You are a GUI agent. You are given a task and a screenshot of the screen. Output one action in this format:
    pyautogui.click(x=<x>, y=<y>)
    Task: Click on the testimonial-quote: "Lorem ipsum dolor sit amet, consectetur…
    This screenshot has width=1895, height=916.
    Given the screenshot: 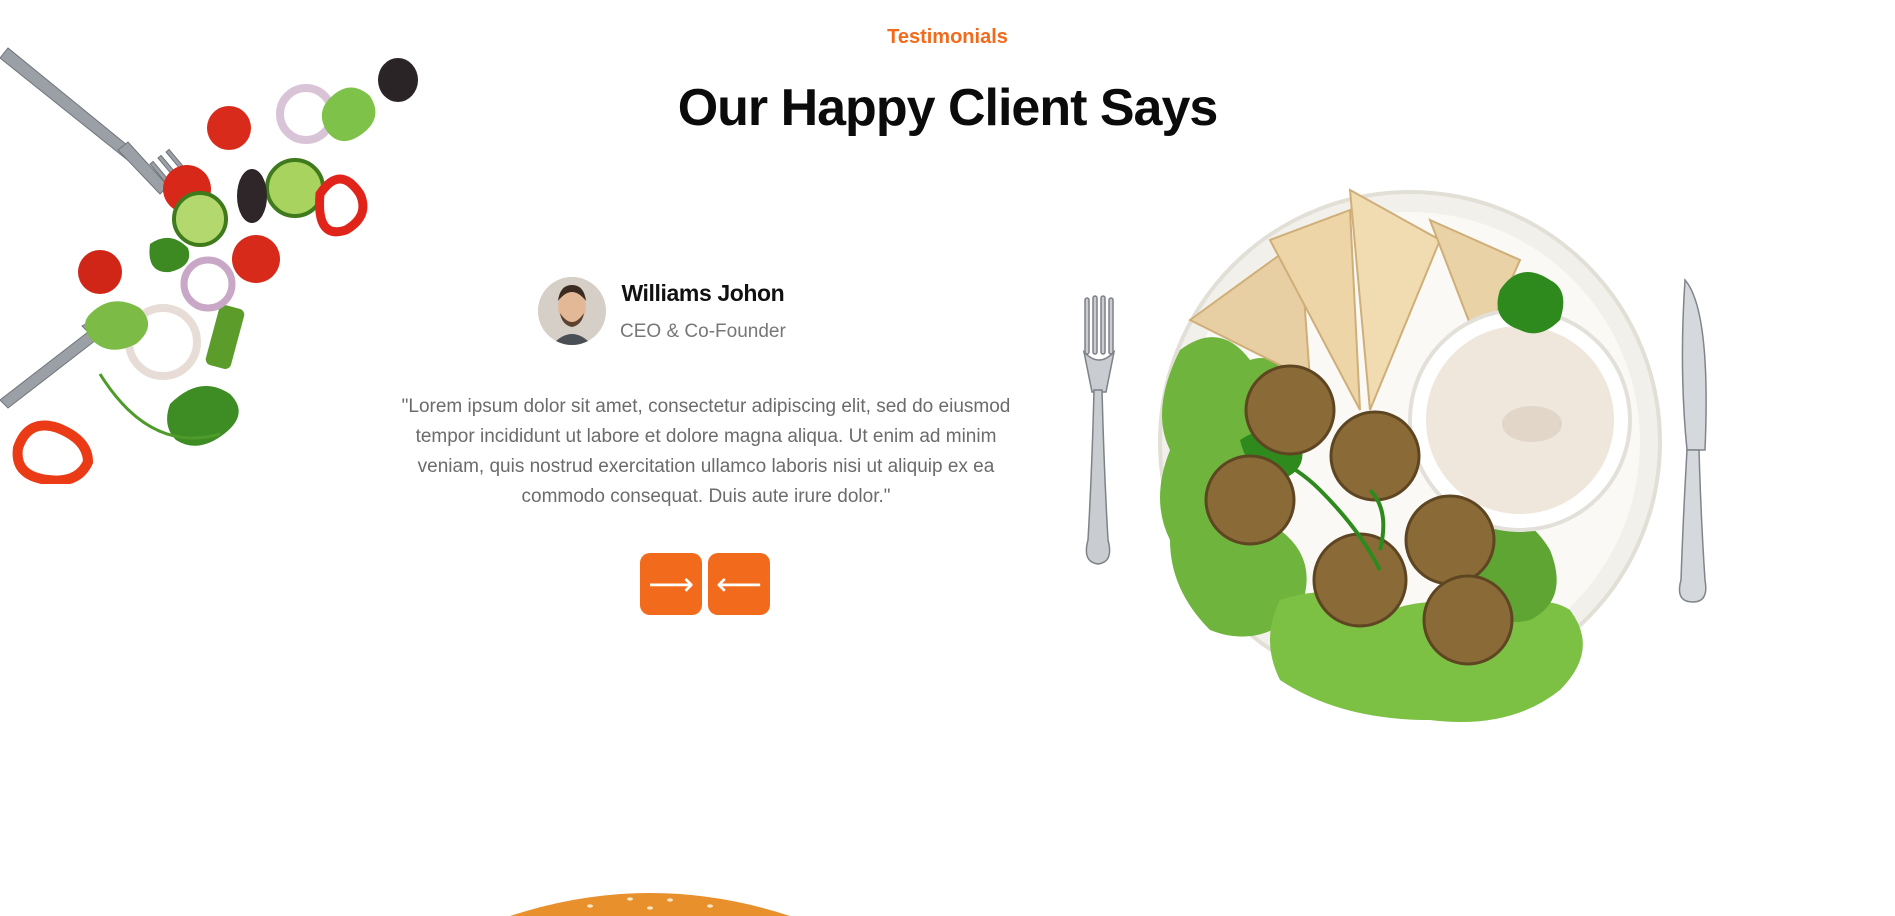 What is the action you would take?
    pyautogui.click(x=706, y=451)
    